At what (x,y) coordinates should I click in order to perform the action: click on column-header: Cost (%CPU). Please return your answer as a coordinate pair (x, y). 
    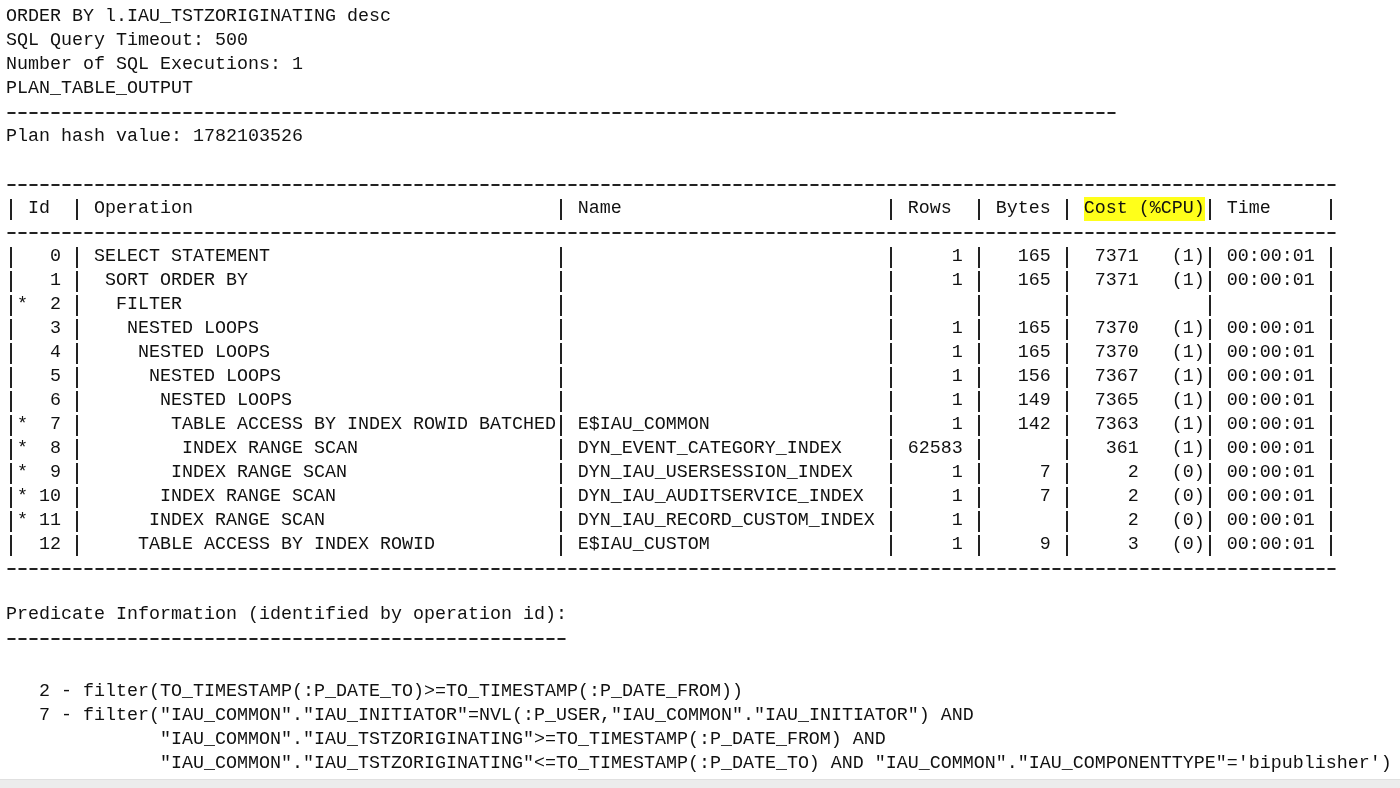
    Looking at the image, I should click on (1144, 209).